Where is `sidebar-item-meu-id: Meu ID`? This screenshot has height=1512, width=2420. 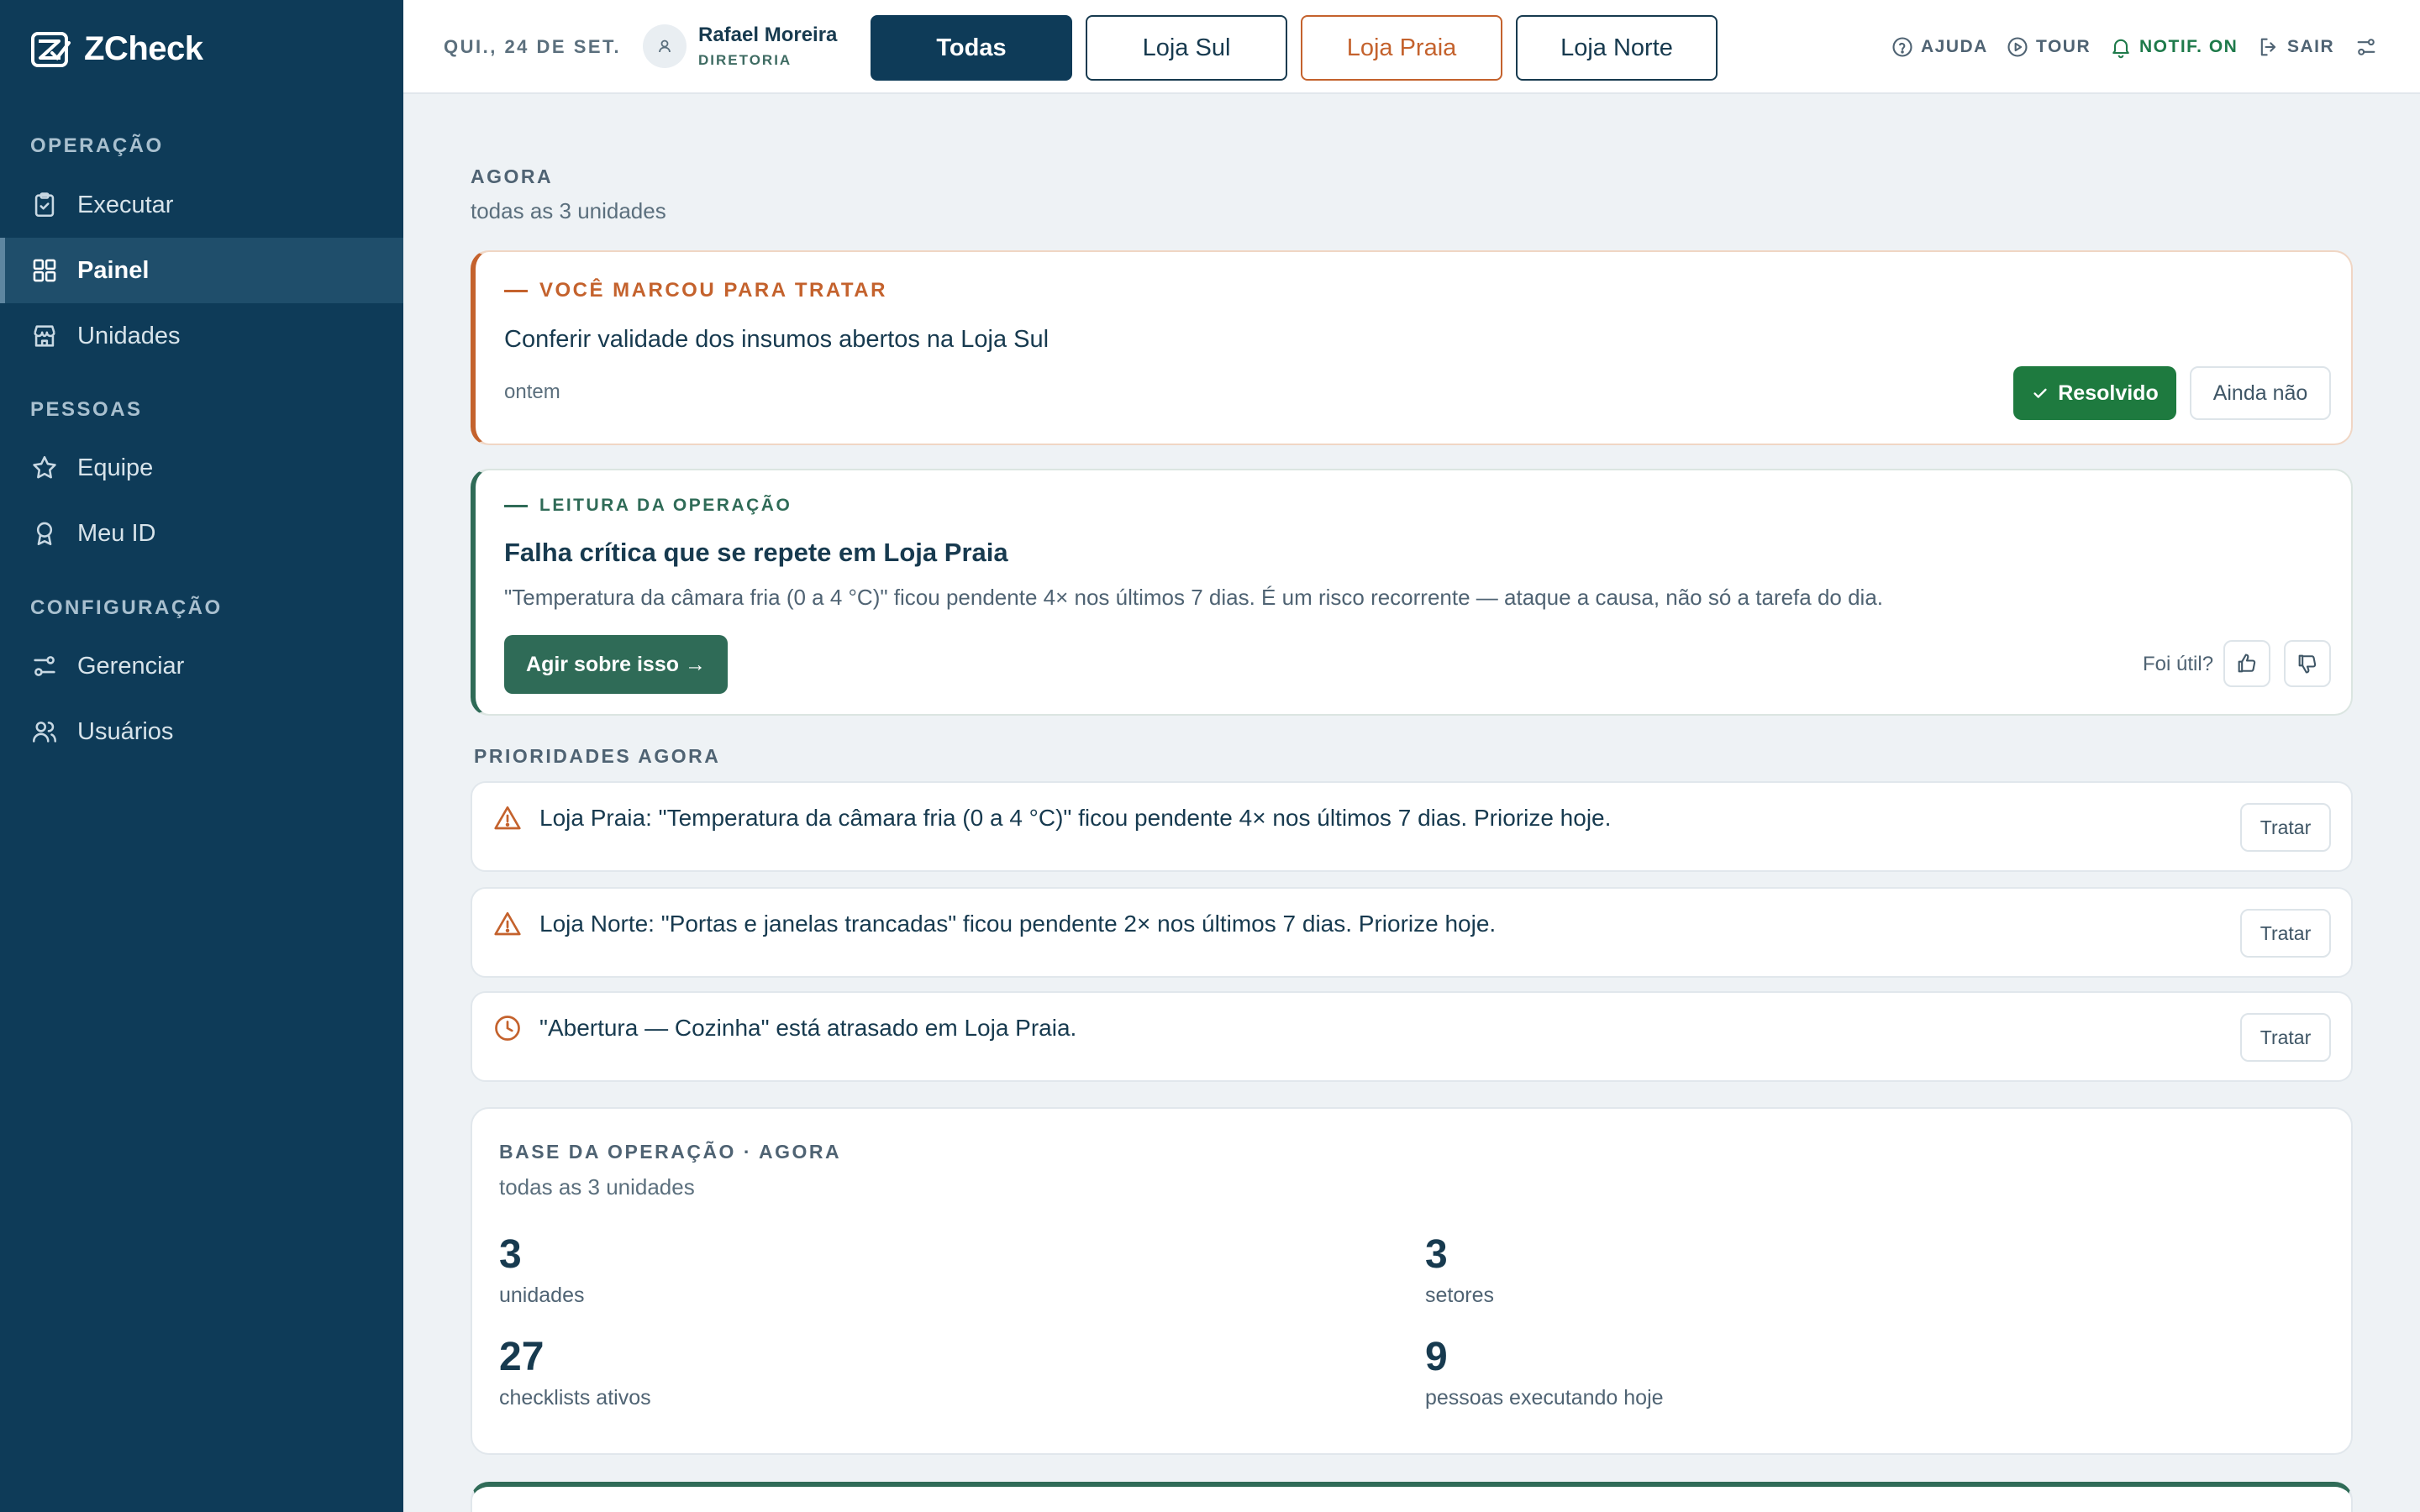
sidebar-item-meu-id: Meu ID is located at coordinates (202, 533).